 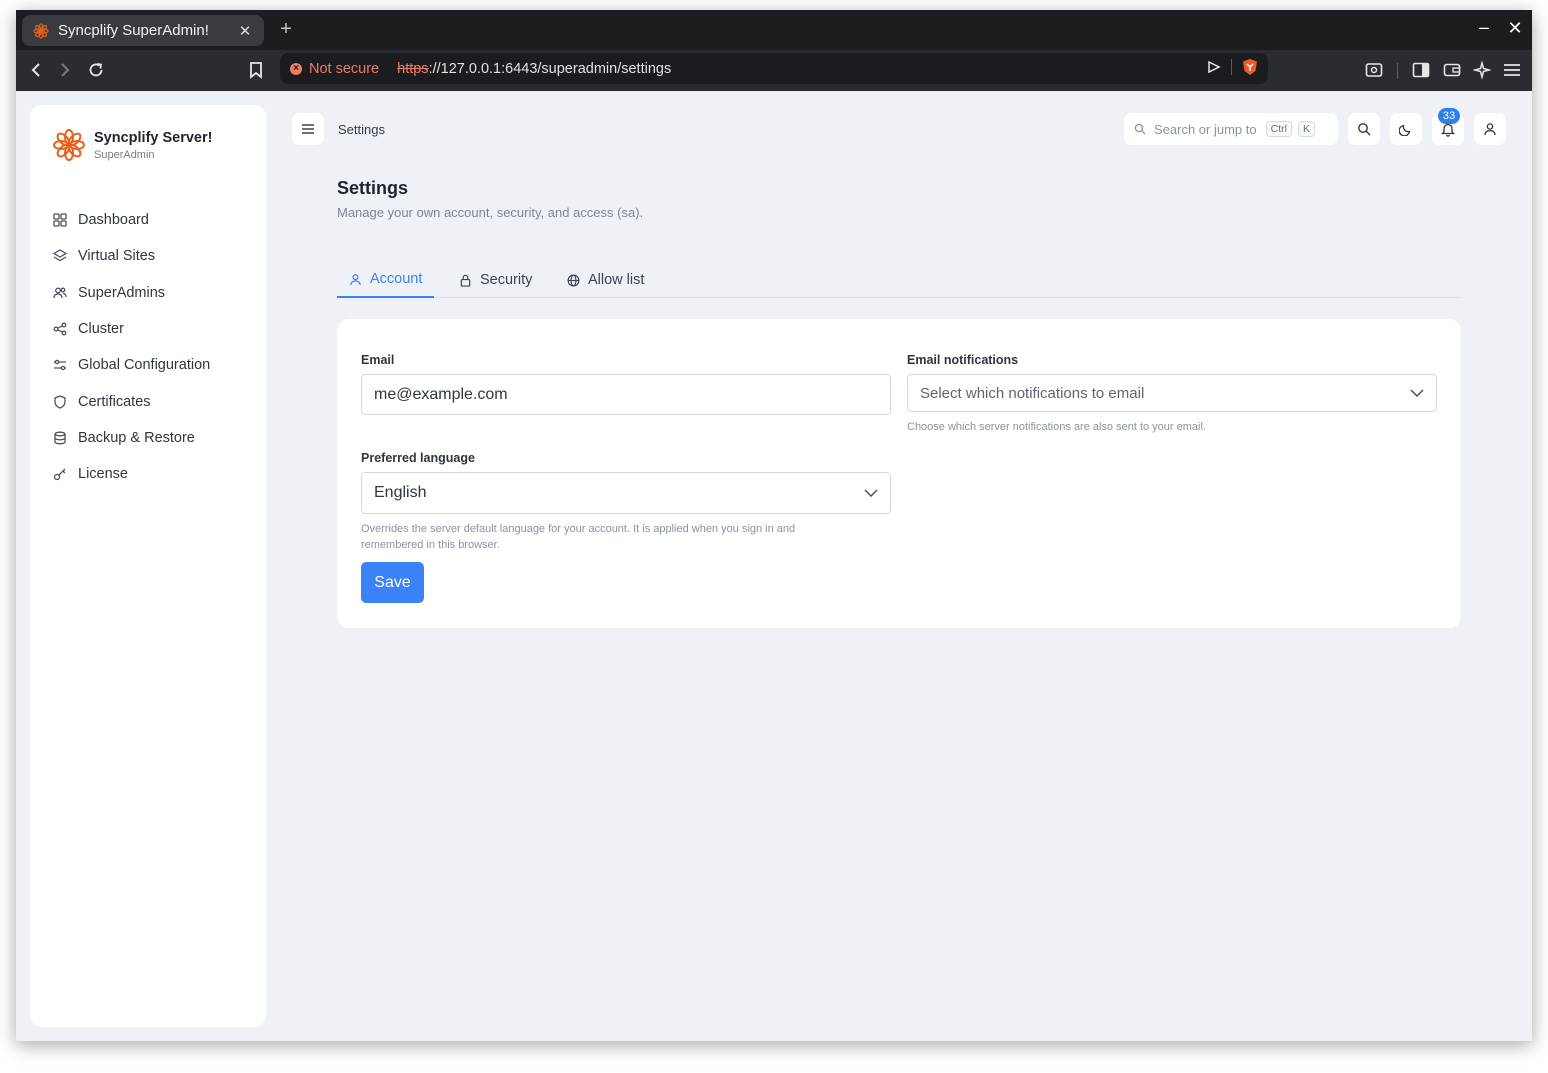 I want to click on reload-button, so click(x=96, y=70).